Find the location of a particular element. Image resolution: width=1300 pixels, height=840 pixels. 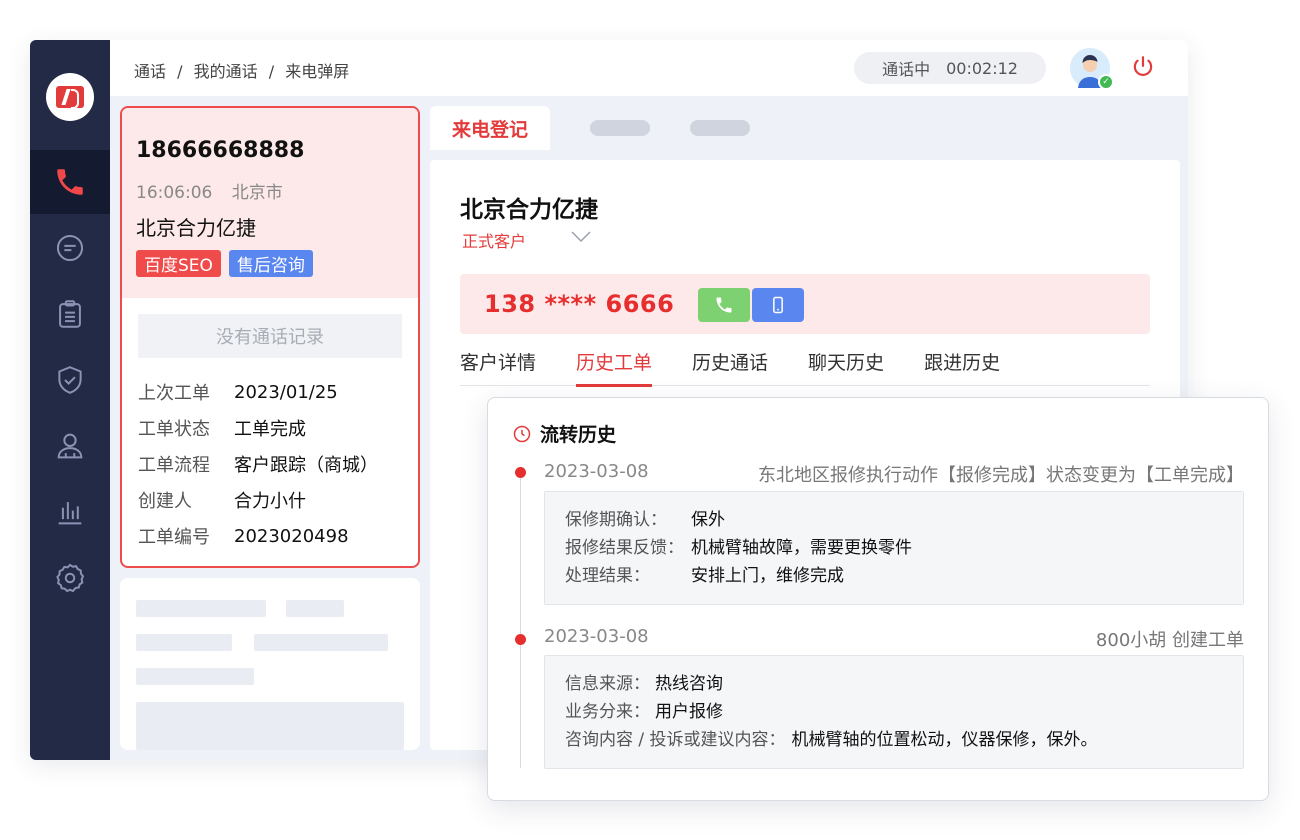

tab-follow-up-history: 跟进历史 is located at coordinates (962, 367).